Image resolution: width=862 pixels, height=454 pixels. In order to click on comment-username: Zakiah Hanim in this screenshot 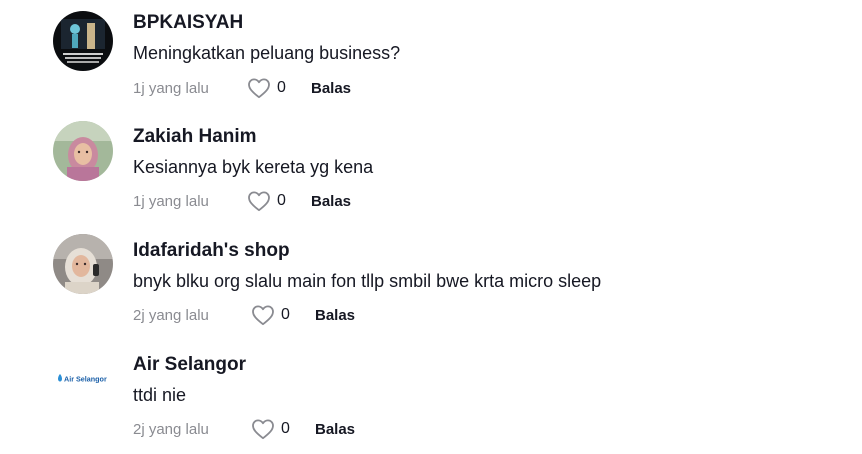, I will do `click(195, 137)`.